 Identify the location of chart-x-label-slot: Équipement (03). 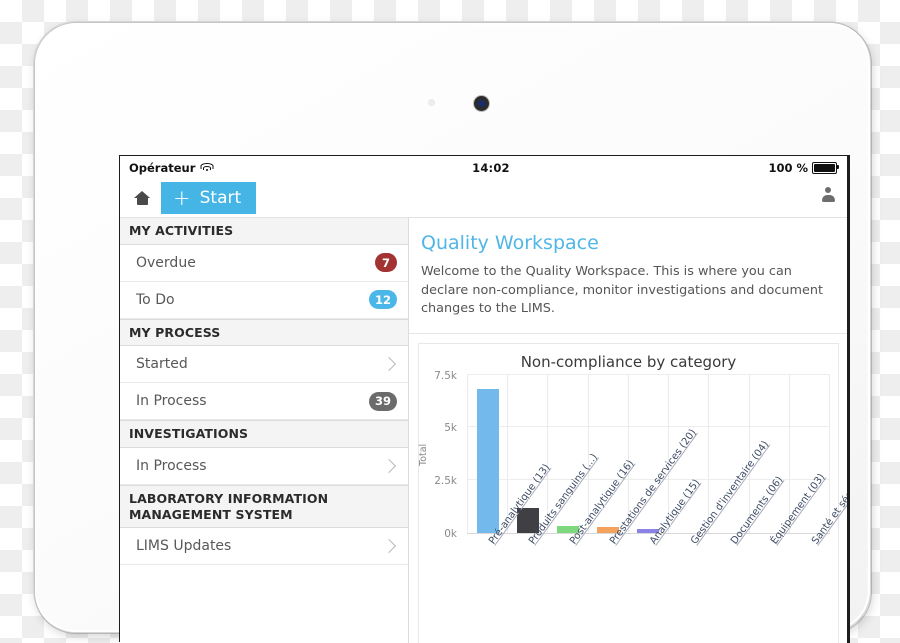
(788, 557).